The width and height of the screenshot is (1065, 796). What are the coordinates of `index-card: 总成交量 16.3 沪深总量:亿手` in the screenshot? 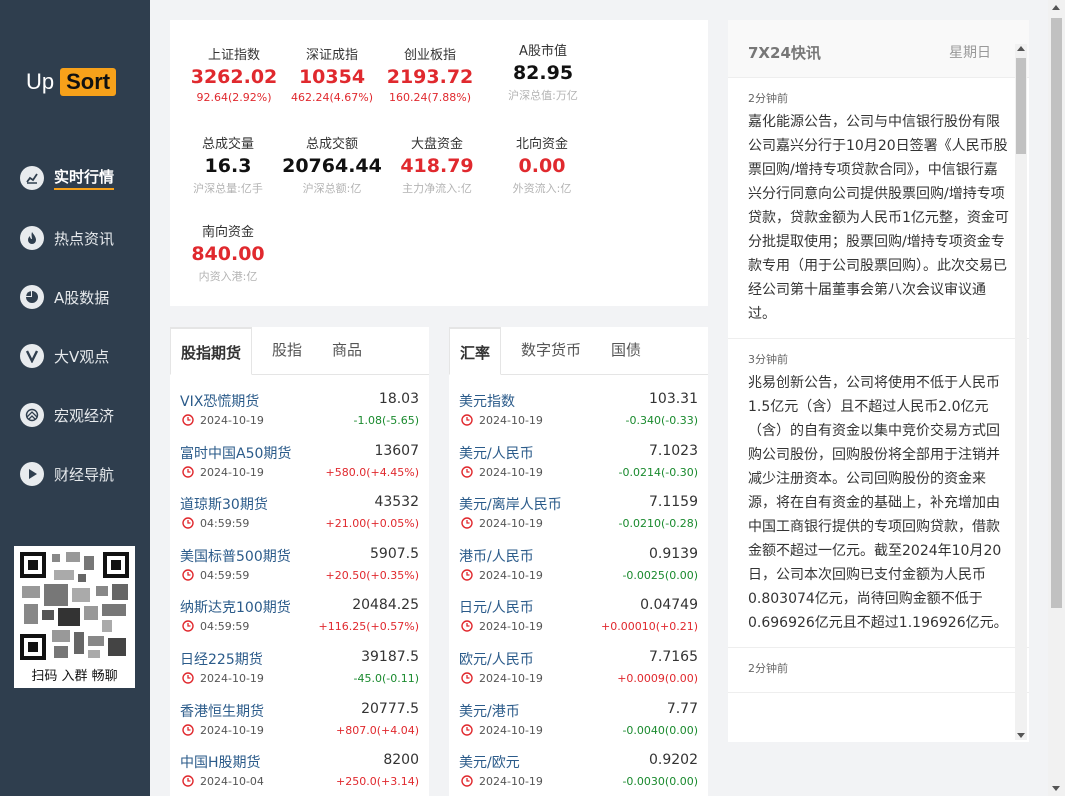 It's located at (228, 164).